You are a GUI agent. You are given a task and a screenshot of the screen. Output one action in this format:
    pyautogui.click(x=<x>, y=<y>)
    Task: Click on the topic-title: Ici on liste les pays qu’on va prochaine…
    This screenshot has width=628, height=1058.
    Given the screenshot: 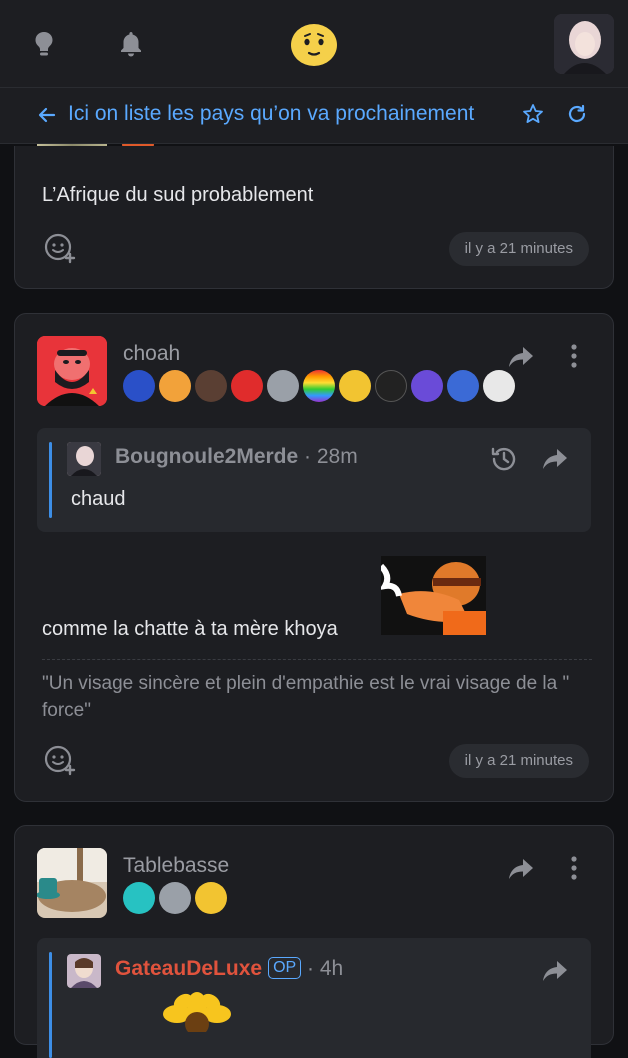 What is the action you would take?
    pyautogui.click(x=271, y=114)
    